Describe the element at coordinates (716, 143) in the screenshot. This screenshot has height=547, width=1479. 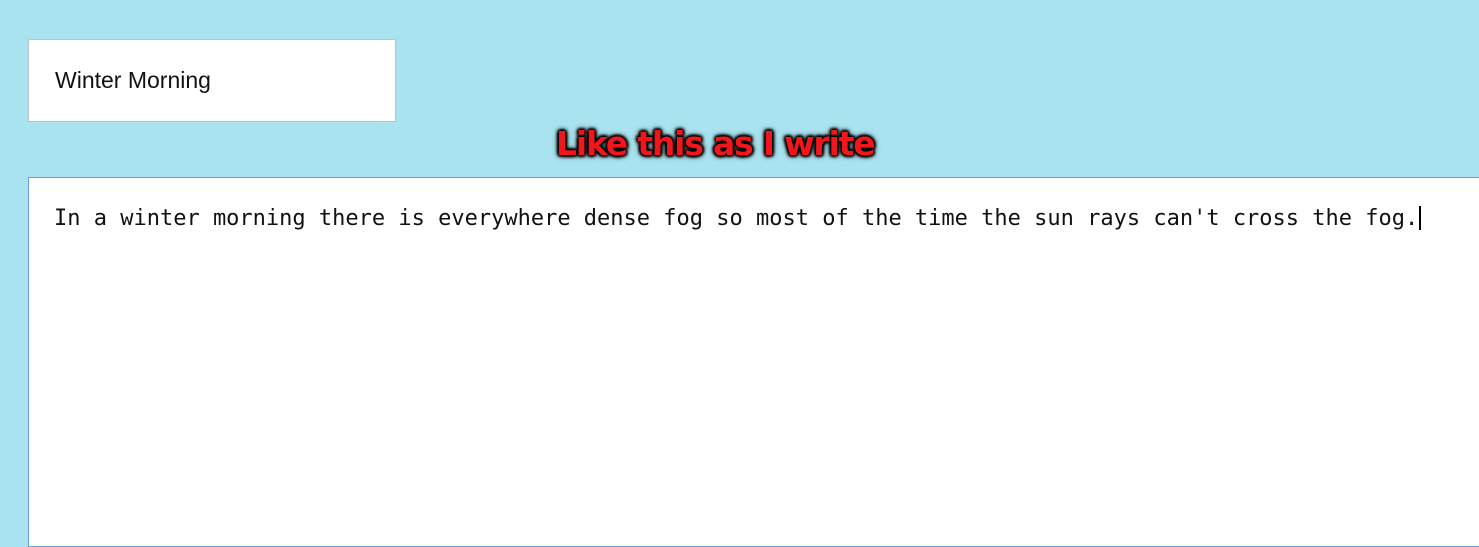
I see `overlay-caption: Like this as I write` at that location.